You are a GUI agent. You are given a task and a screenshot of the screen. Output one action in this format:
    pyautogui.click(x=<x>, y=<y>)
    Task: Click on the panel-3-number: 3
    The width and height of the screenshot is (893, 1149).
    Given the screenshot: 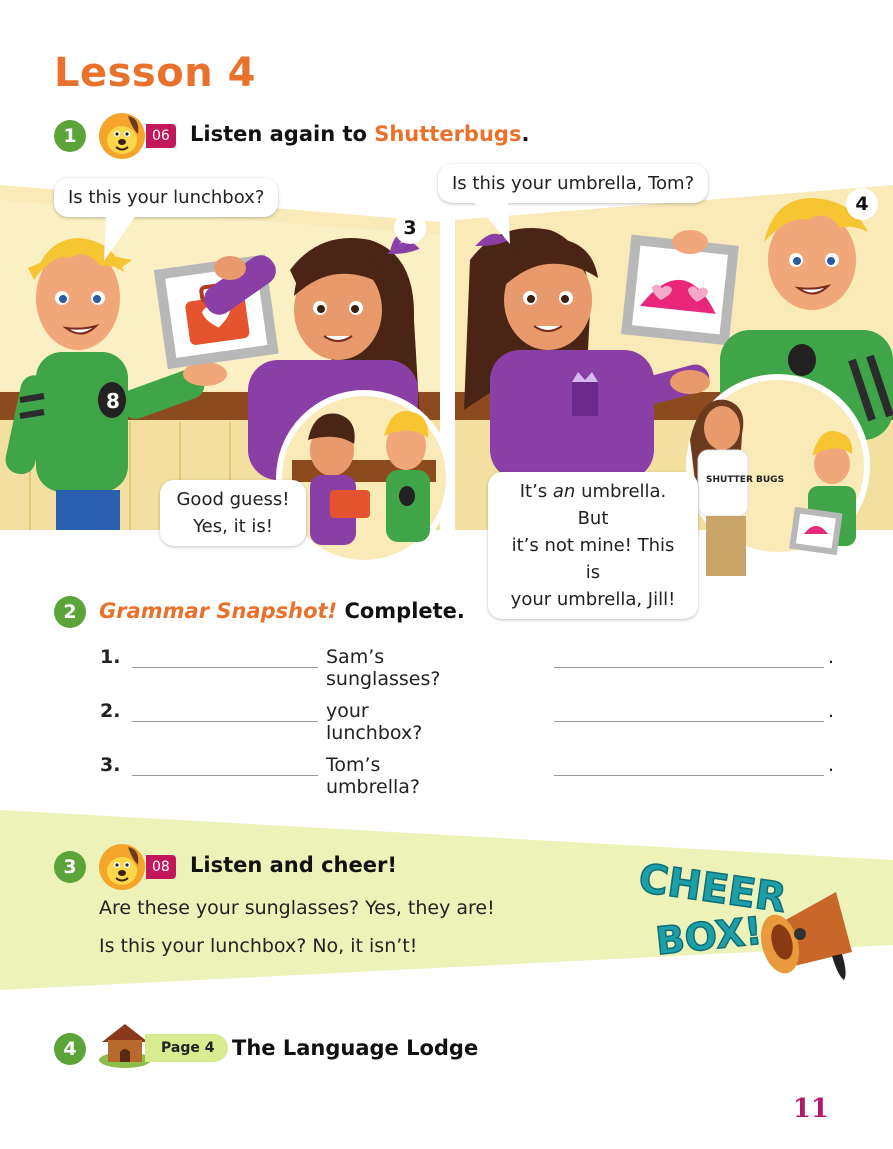 What is the action you would take?
    pyautogui.click(x=410, y=228)
    